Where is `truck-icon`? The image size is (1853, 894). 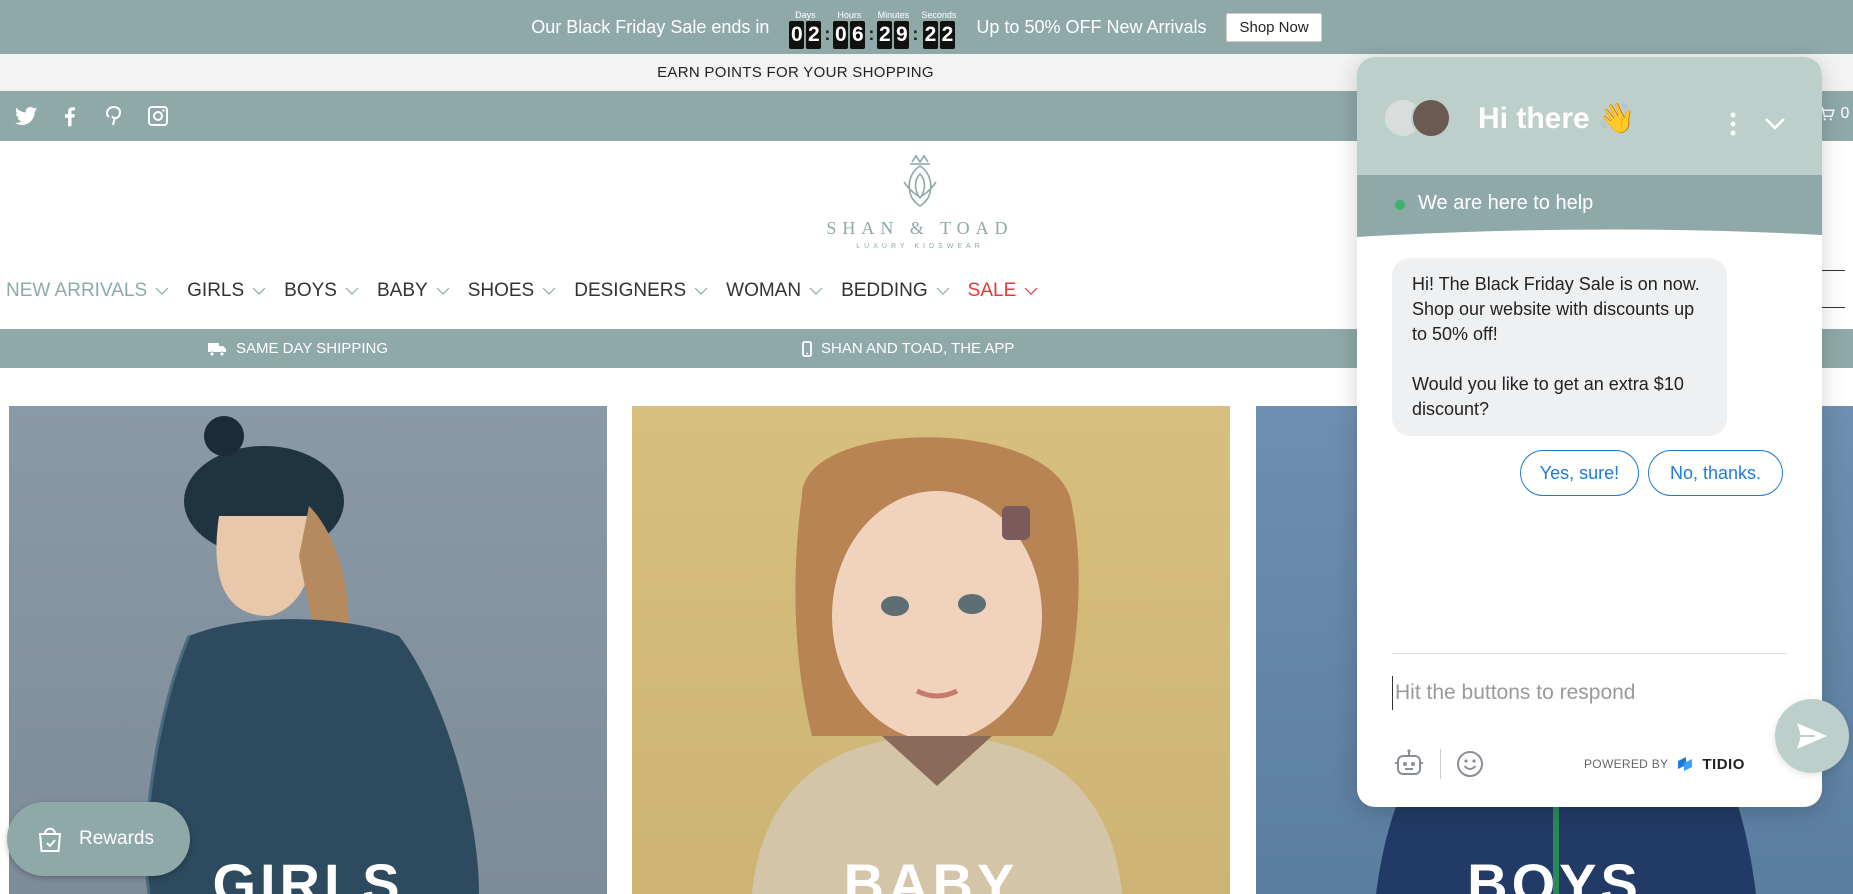
truck-icon is located at coordinates (217, 349).